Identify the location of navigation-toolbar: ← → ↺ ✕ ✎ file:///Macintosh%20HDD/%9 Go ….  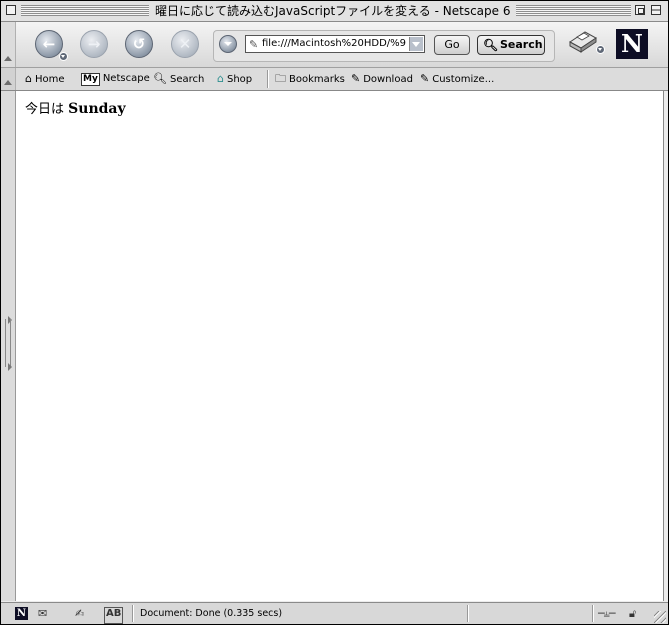
(334, 45).